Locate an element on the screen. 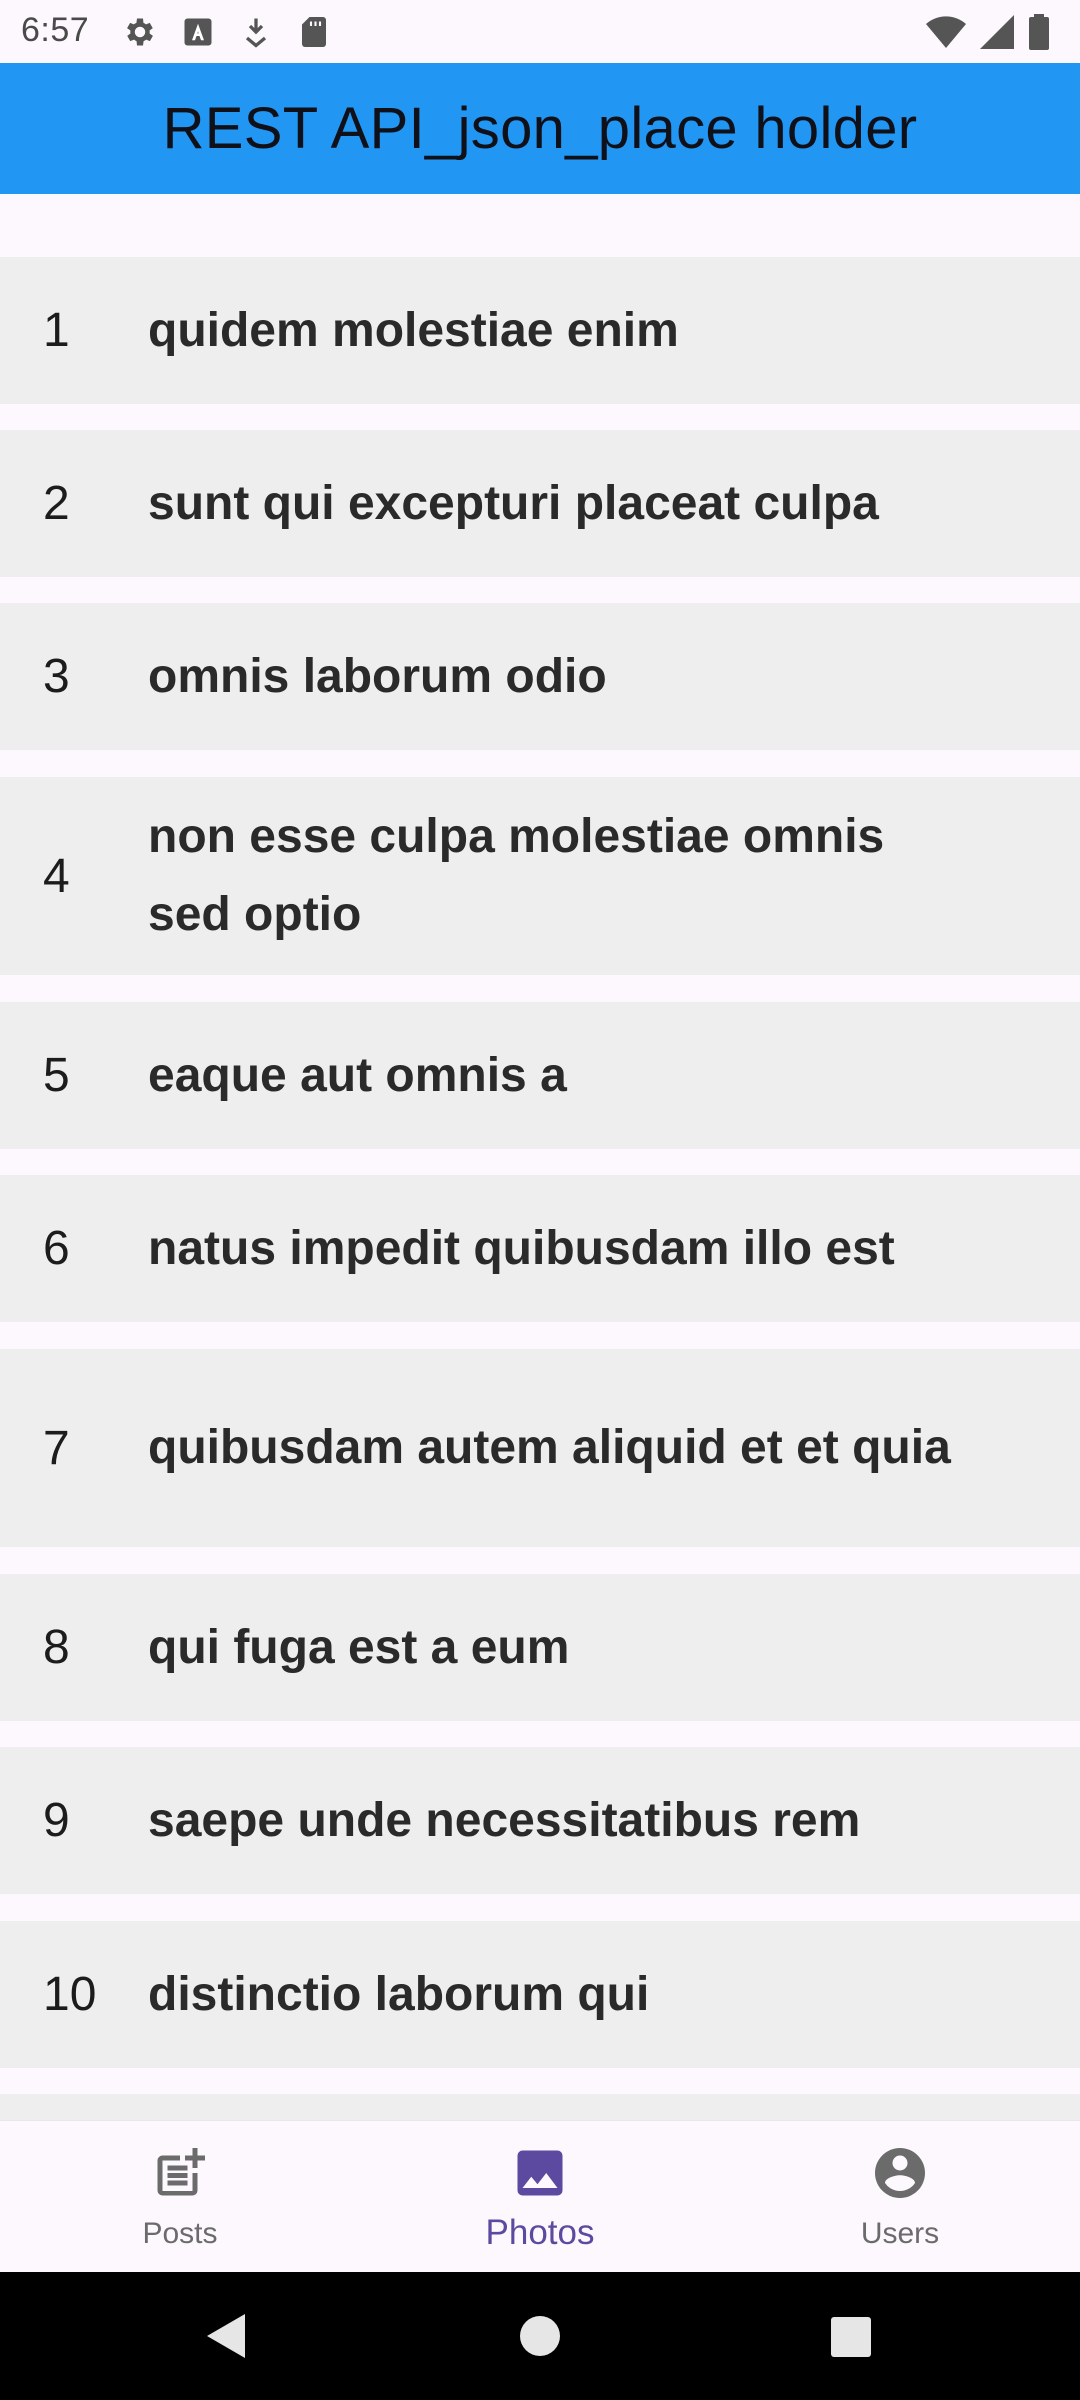  item-id: 8 is located at coordinates (56, 1647).